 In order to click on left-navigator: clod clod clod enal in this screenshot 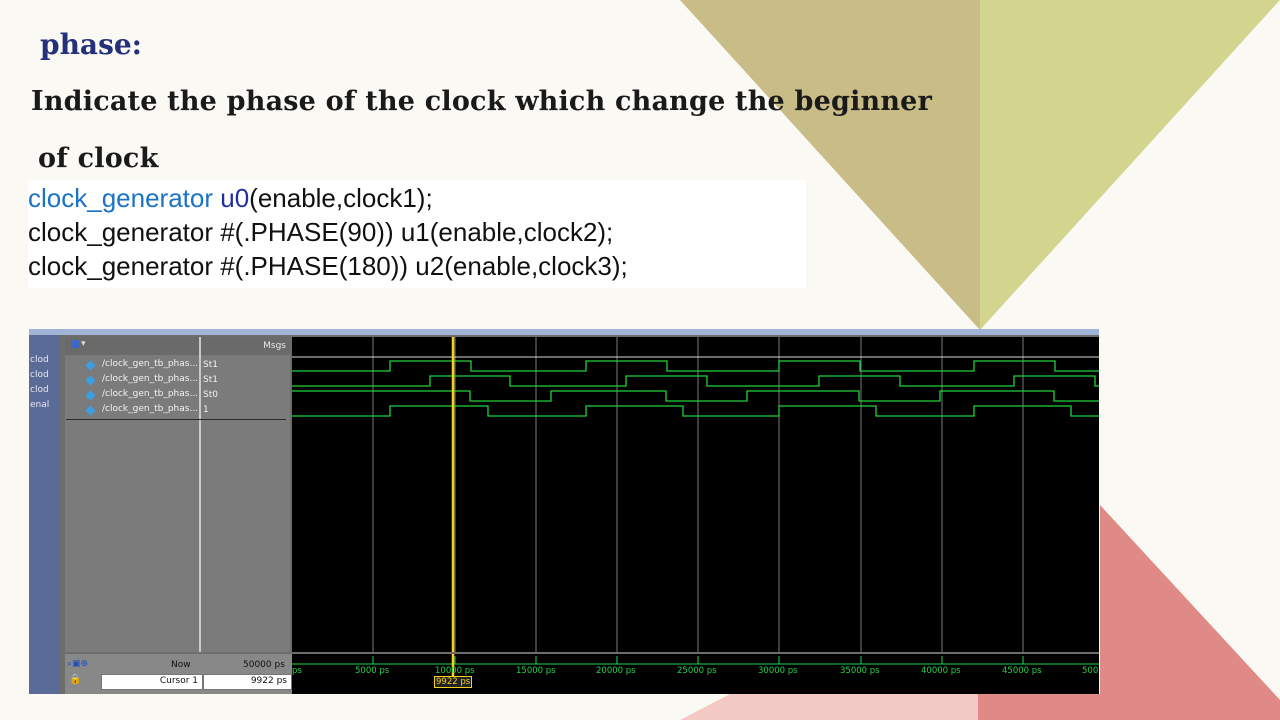, I will do `click(44, 514)`.